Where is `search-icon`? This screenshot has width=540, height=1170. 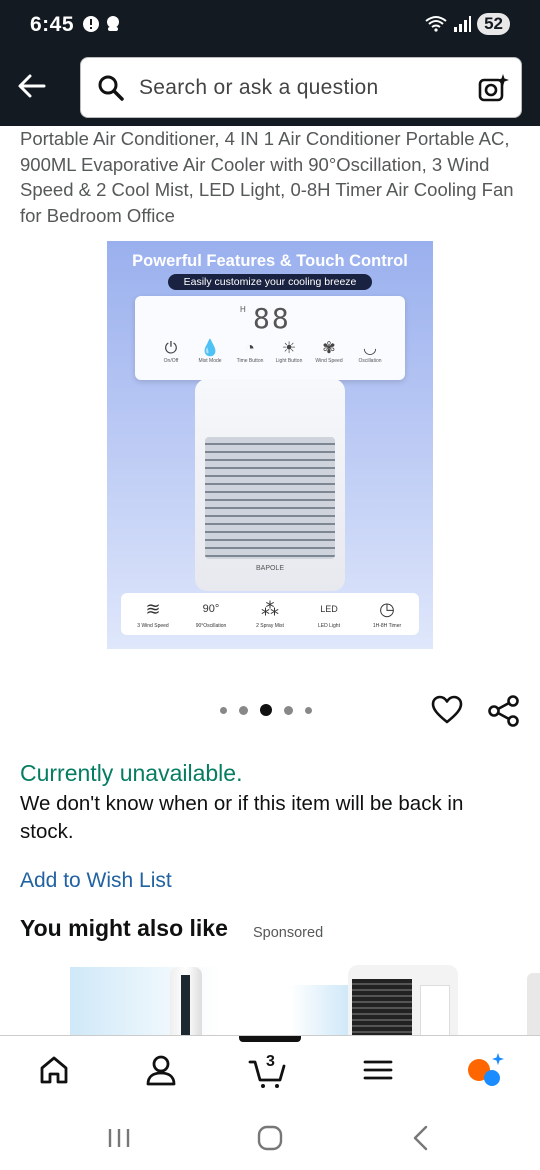 search-icon is located at coordinates (111, 88).